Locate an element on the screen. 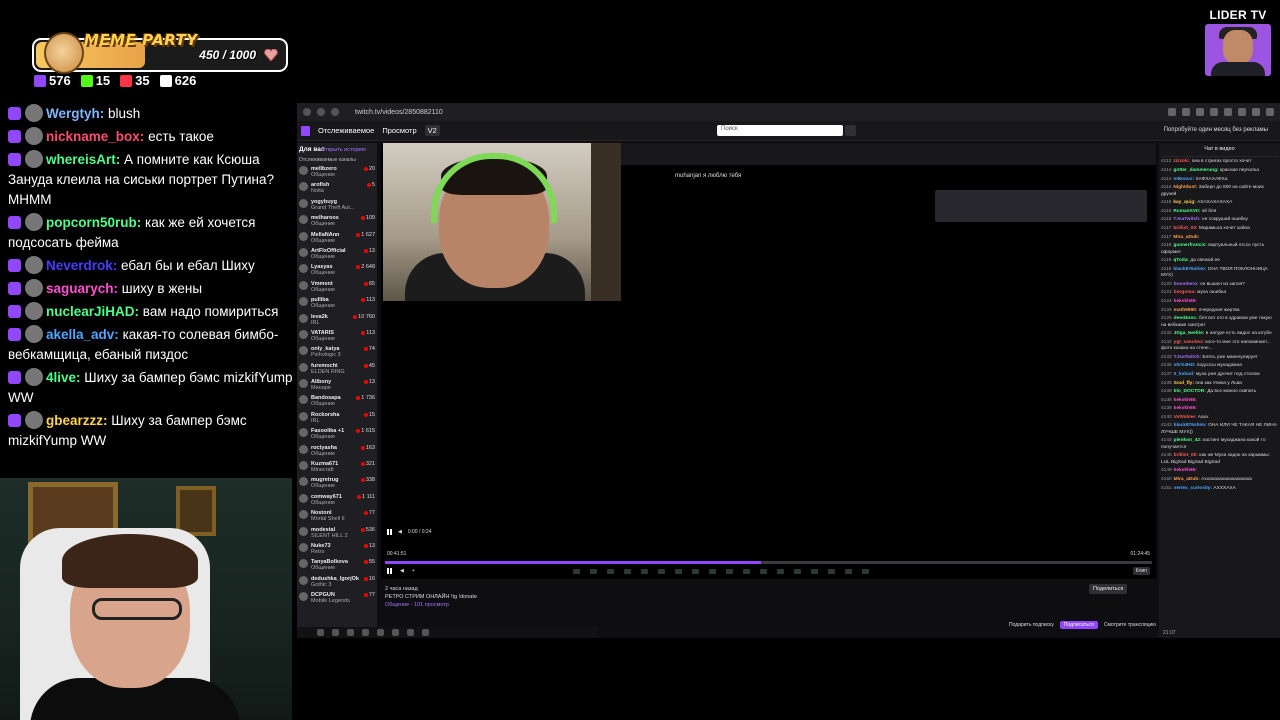  sidebar-channel: Bandosapa Общение 1 736 is located at coordinates (337, 403).